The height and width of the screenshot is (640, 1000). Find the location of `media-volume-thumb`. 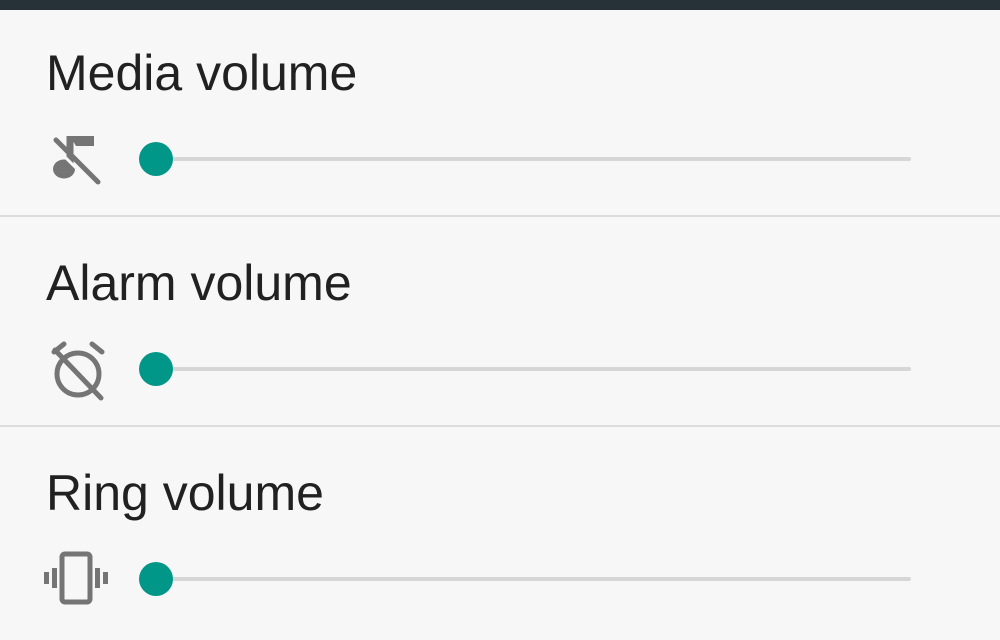

media-volume-thumb is located at coordinates (156, 159).